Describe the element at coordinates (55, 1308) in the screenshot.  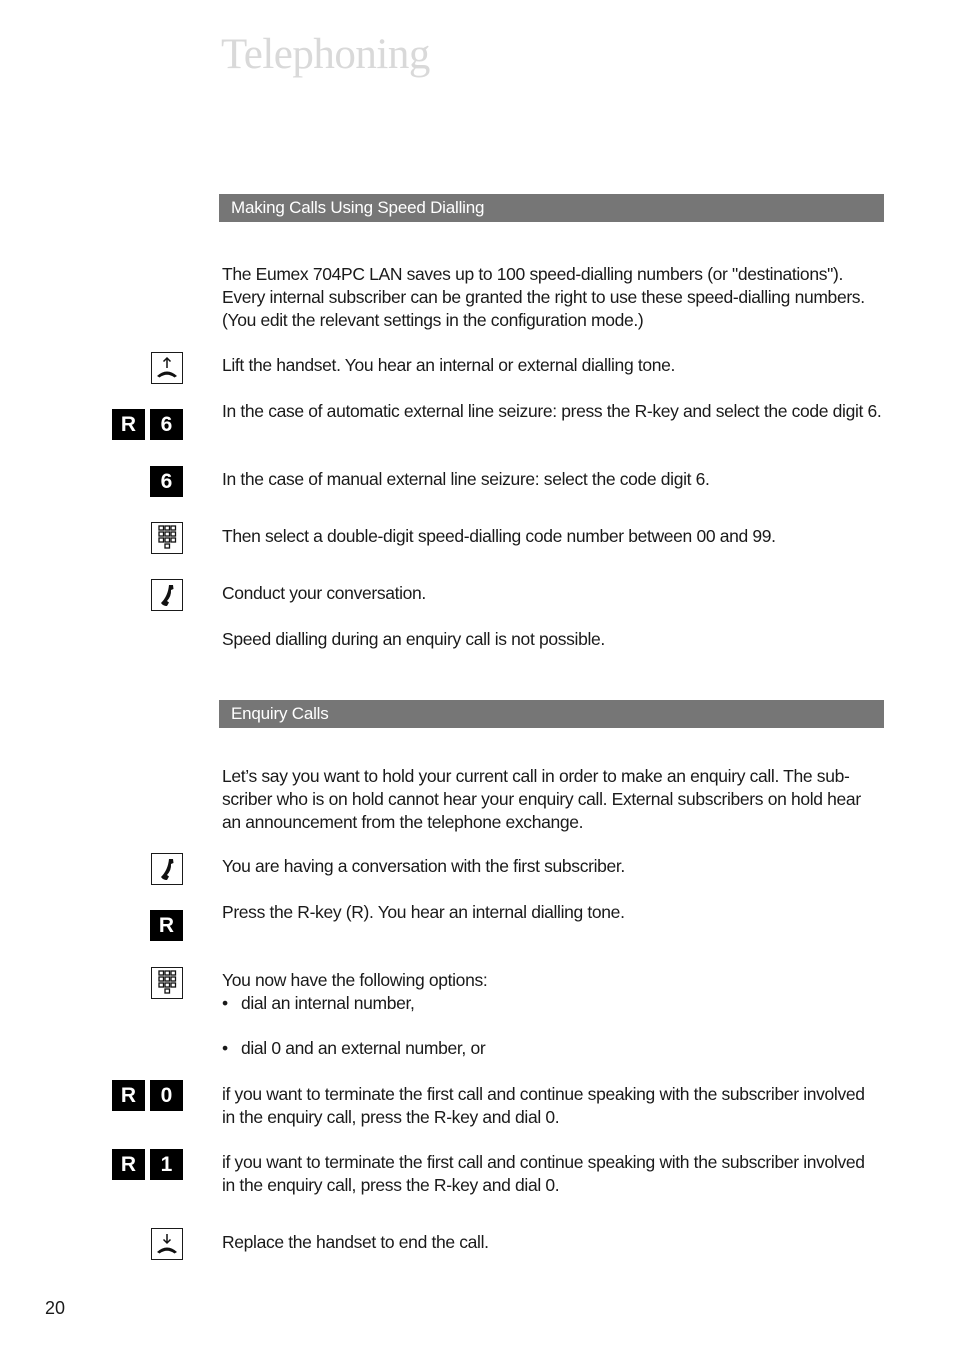
I see `page-number: 20` at that location.